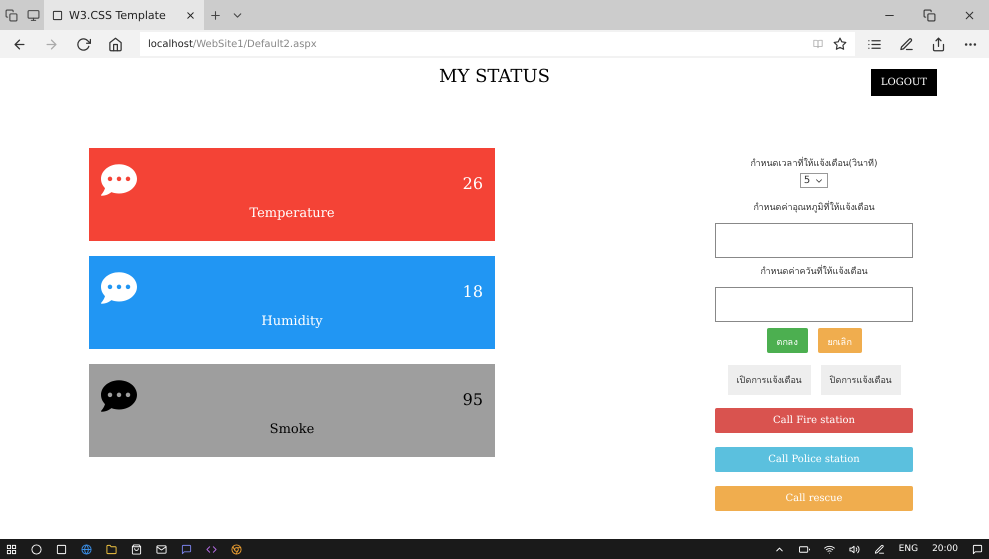 The image size is (989, 559). What do you see at coordinates (860, 380) in the screenshot?
I see `alert-toggle-button: ปิดการแจ้งเตือน` at bounding box center [860, 380].